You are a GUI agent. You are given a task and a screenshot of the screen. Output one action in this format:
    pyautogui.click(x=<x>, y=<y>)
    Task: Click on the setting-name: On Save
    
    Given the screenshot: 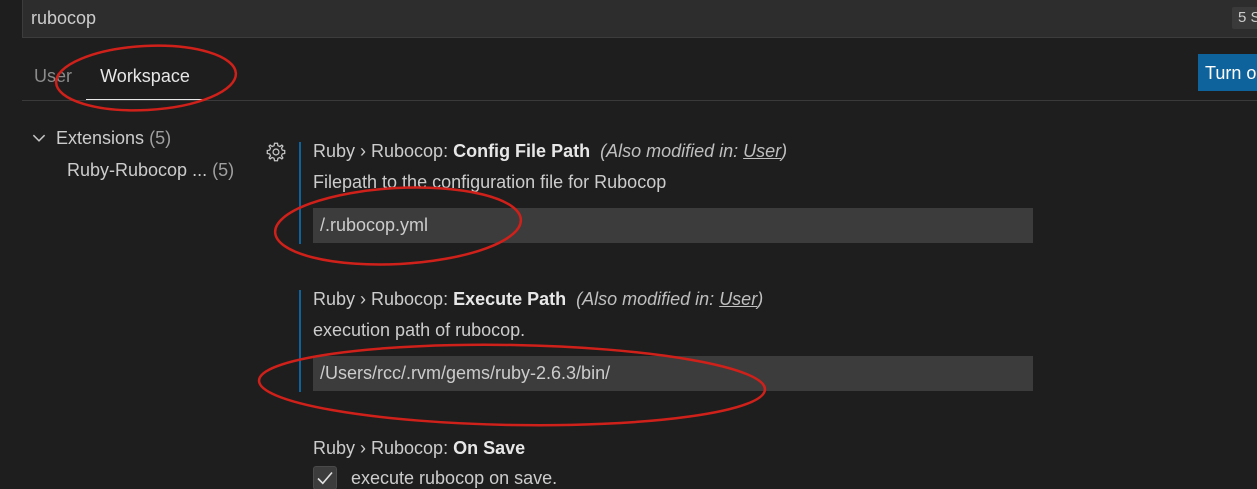 What is the action you would take?
    pyautogui.click(x=489, y=448)
    